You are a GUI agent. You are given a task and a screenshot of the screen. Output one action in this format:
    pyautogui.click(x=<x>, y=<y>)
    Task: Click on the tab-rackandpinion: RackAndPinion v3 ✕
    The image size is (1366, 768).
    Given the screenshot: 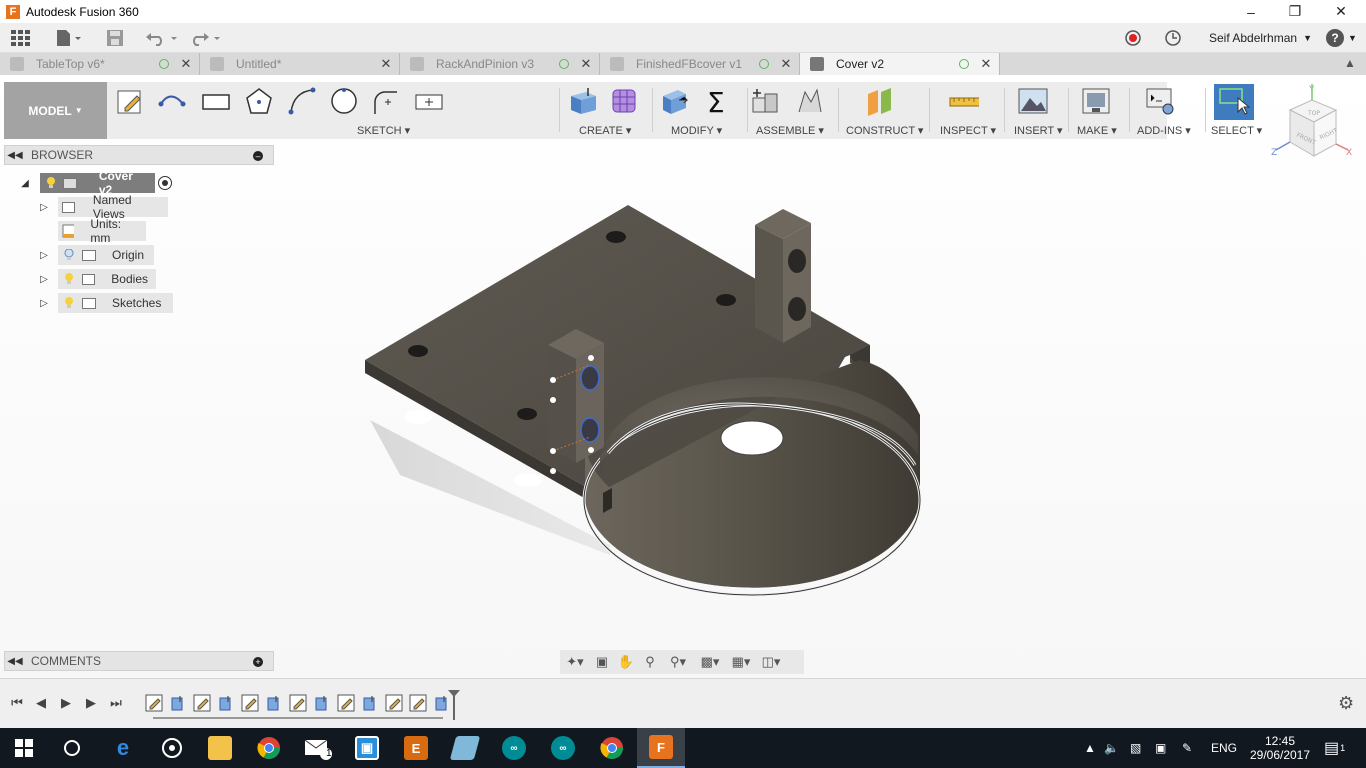 What is the action you would take?
    pyautogui.click(x=500, y=64)
    